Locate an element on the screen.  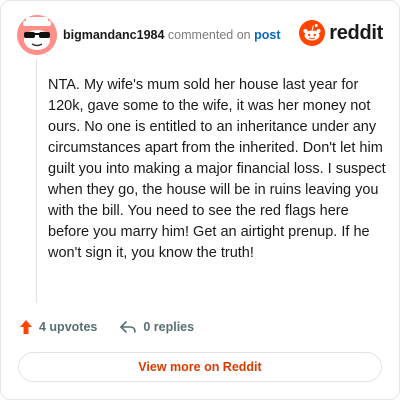
thread-line is located at coordinates (36, 181).